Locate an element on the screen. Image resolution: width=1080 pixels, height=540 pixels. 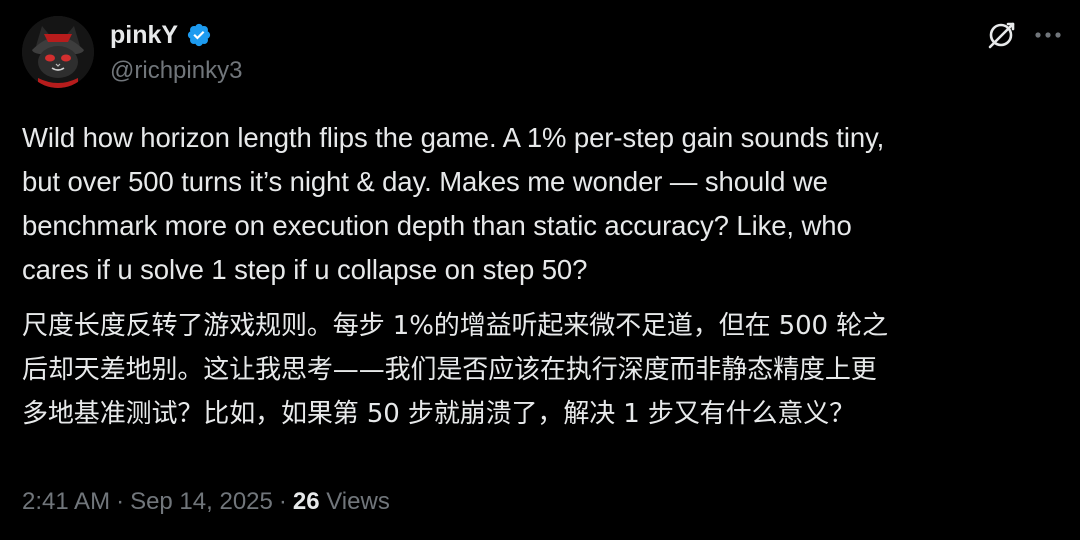
author-names: pinkY @richpinky3 is located at coordinates (176, 53).